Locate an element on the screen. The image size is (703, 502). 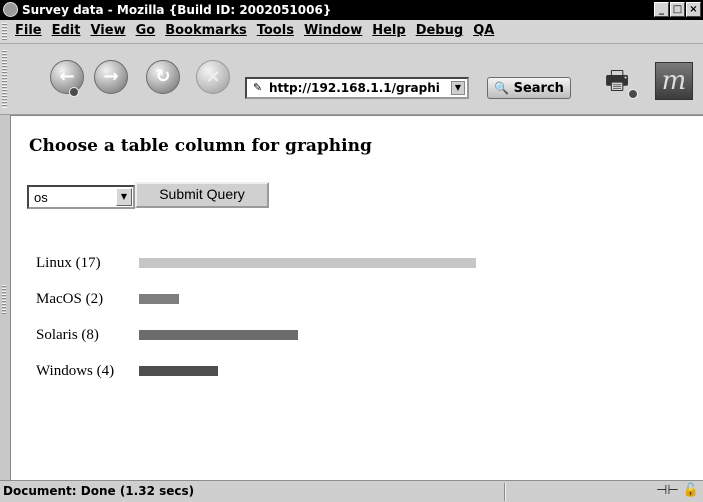
bar-label: MacOS (2) is located at coordinates (70, 299).